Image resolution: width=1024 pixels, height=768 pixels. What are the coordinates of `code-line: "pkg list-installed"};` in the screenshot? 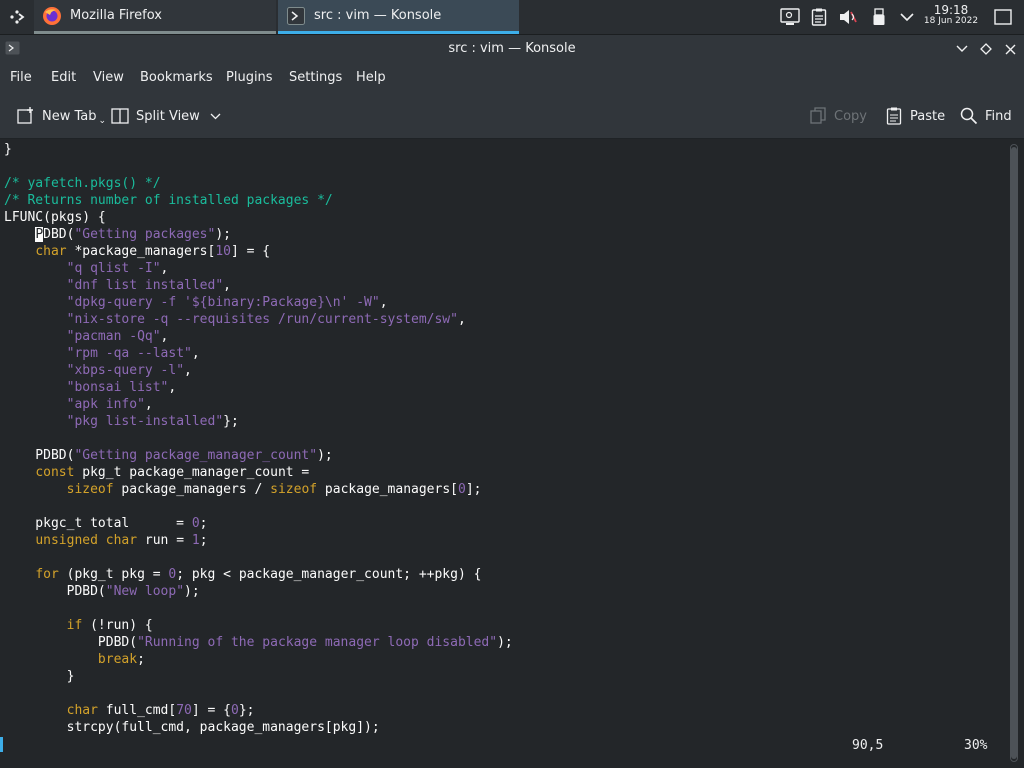 It's located at (152, 421).